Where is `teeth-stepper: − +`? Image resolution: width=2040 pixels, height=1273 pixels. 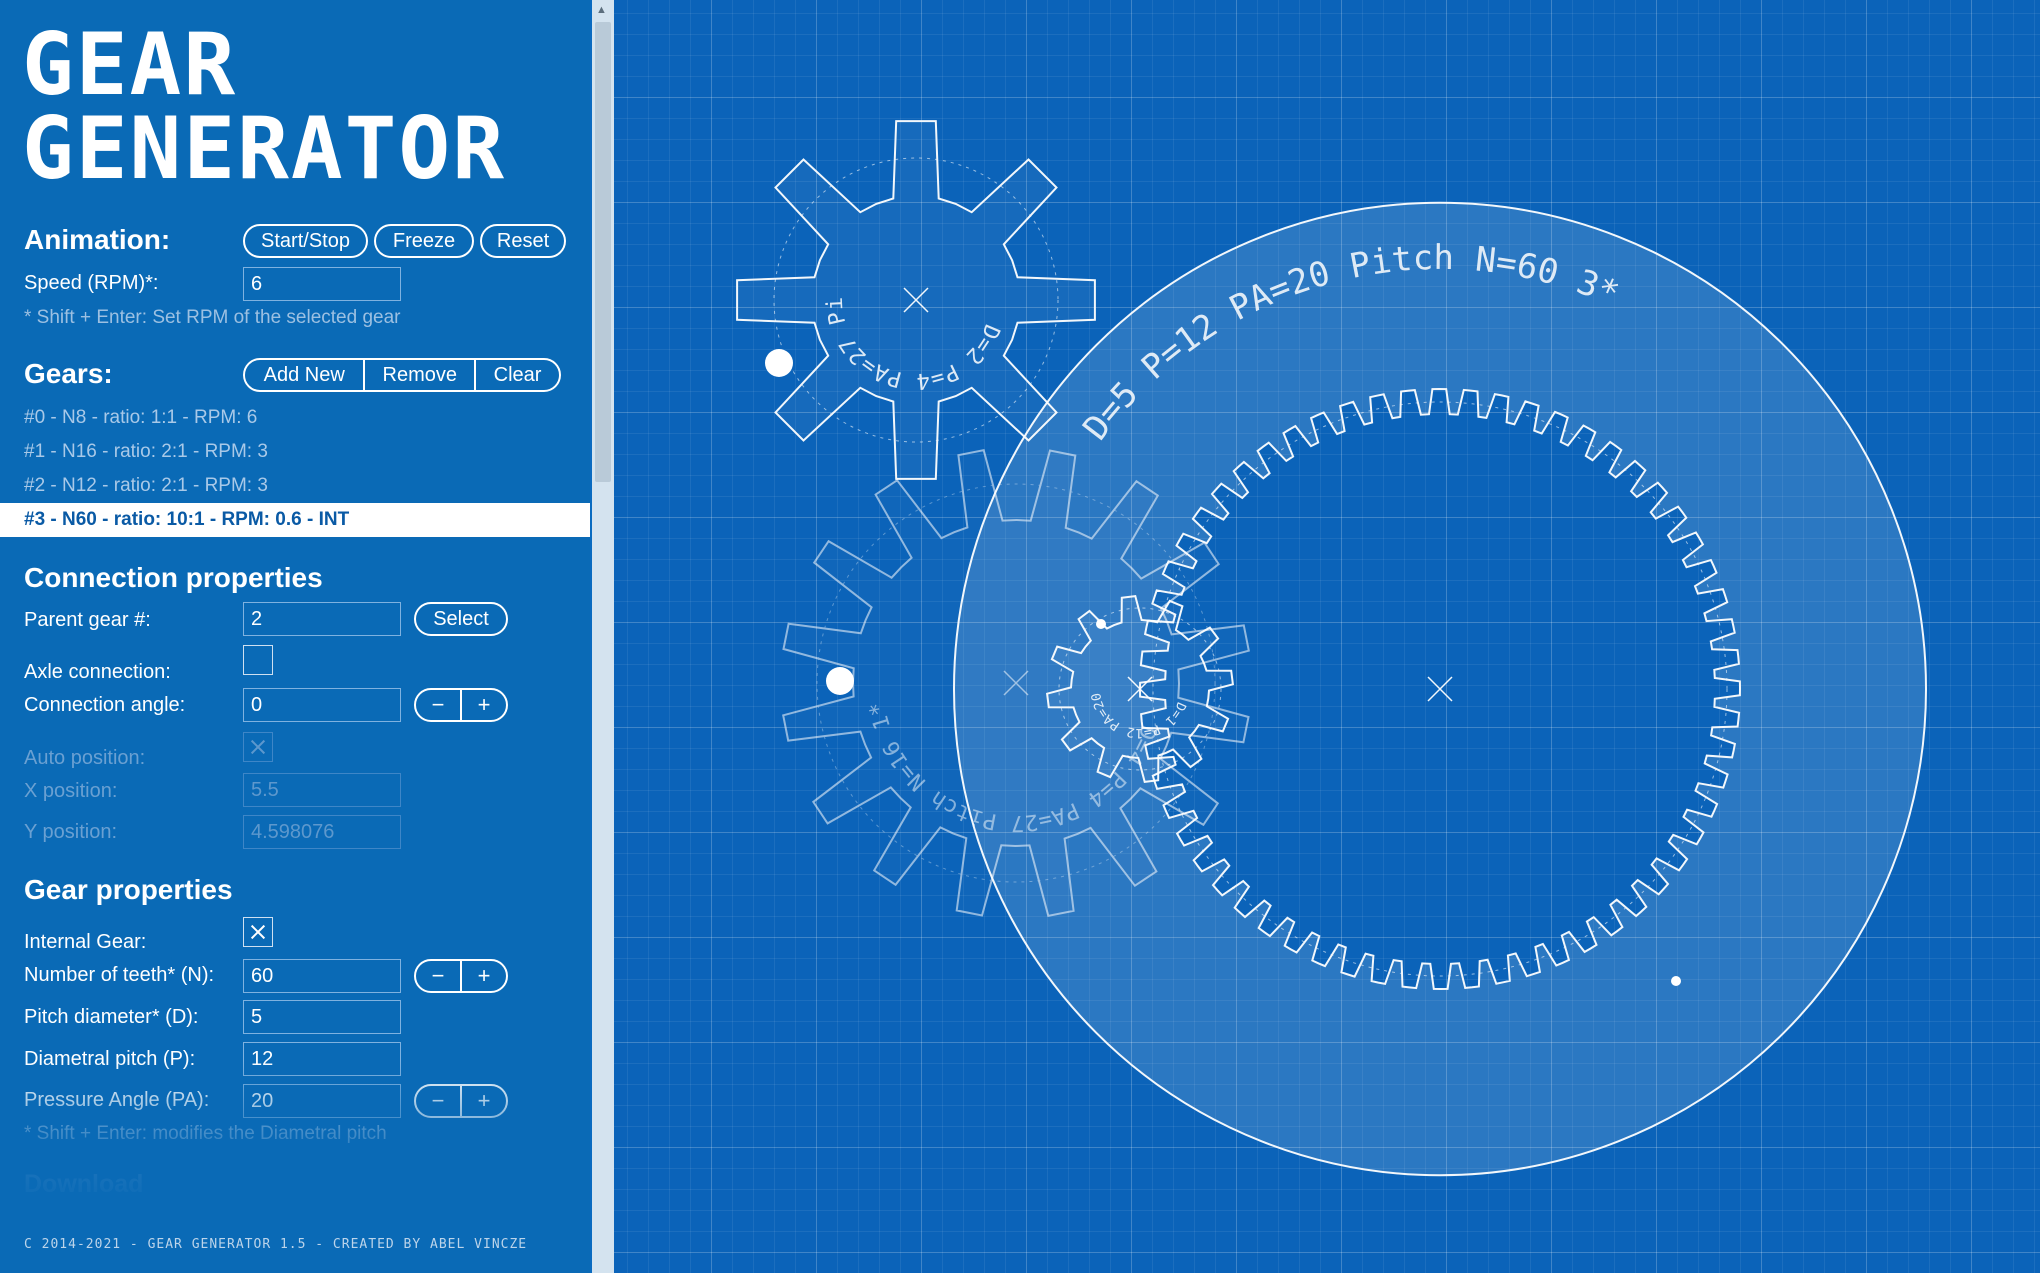 teeth-stepper: − + is located at coordinates (461, 976).